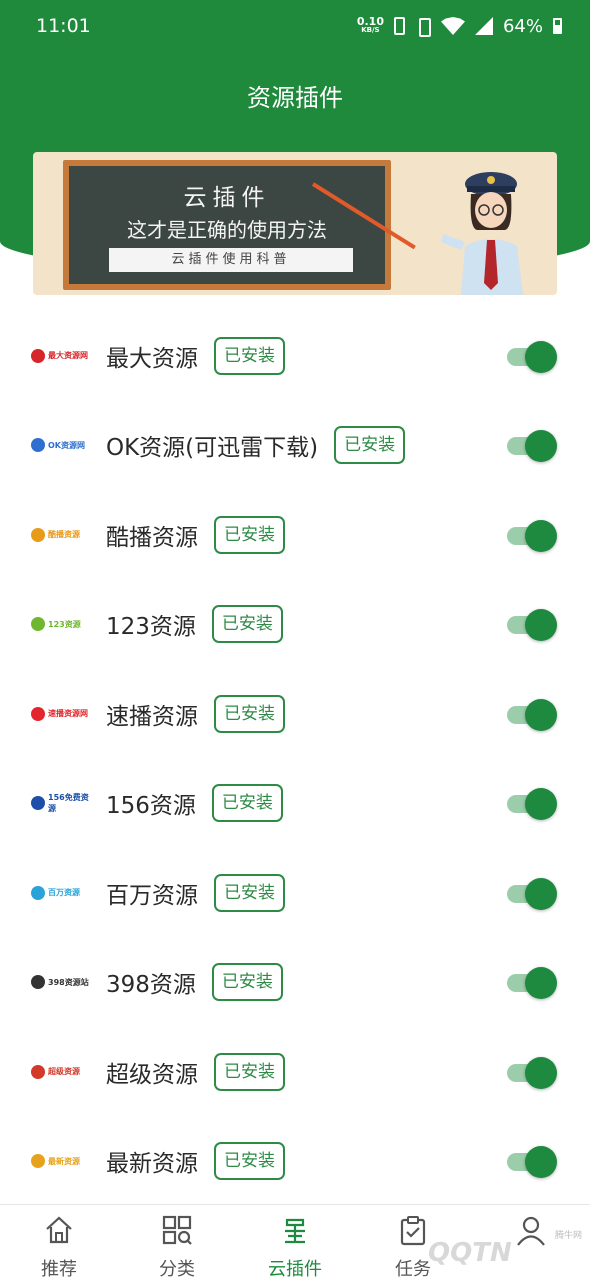 This screenshot has height=1280, width=590. Describe the element at coordinates (295, 26) in the screenshot. I see `status-bar: 11:01 0.10 KB/S 64%` at that location.